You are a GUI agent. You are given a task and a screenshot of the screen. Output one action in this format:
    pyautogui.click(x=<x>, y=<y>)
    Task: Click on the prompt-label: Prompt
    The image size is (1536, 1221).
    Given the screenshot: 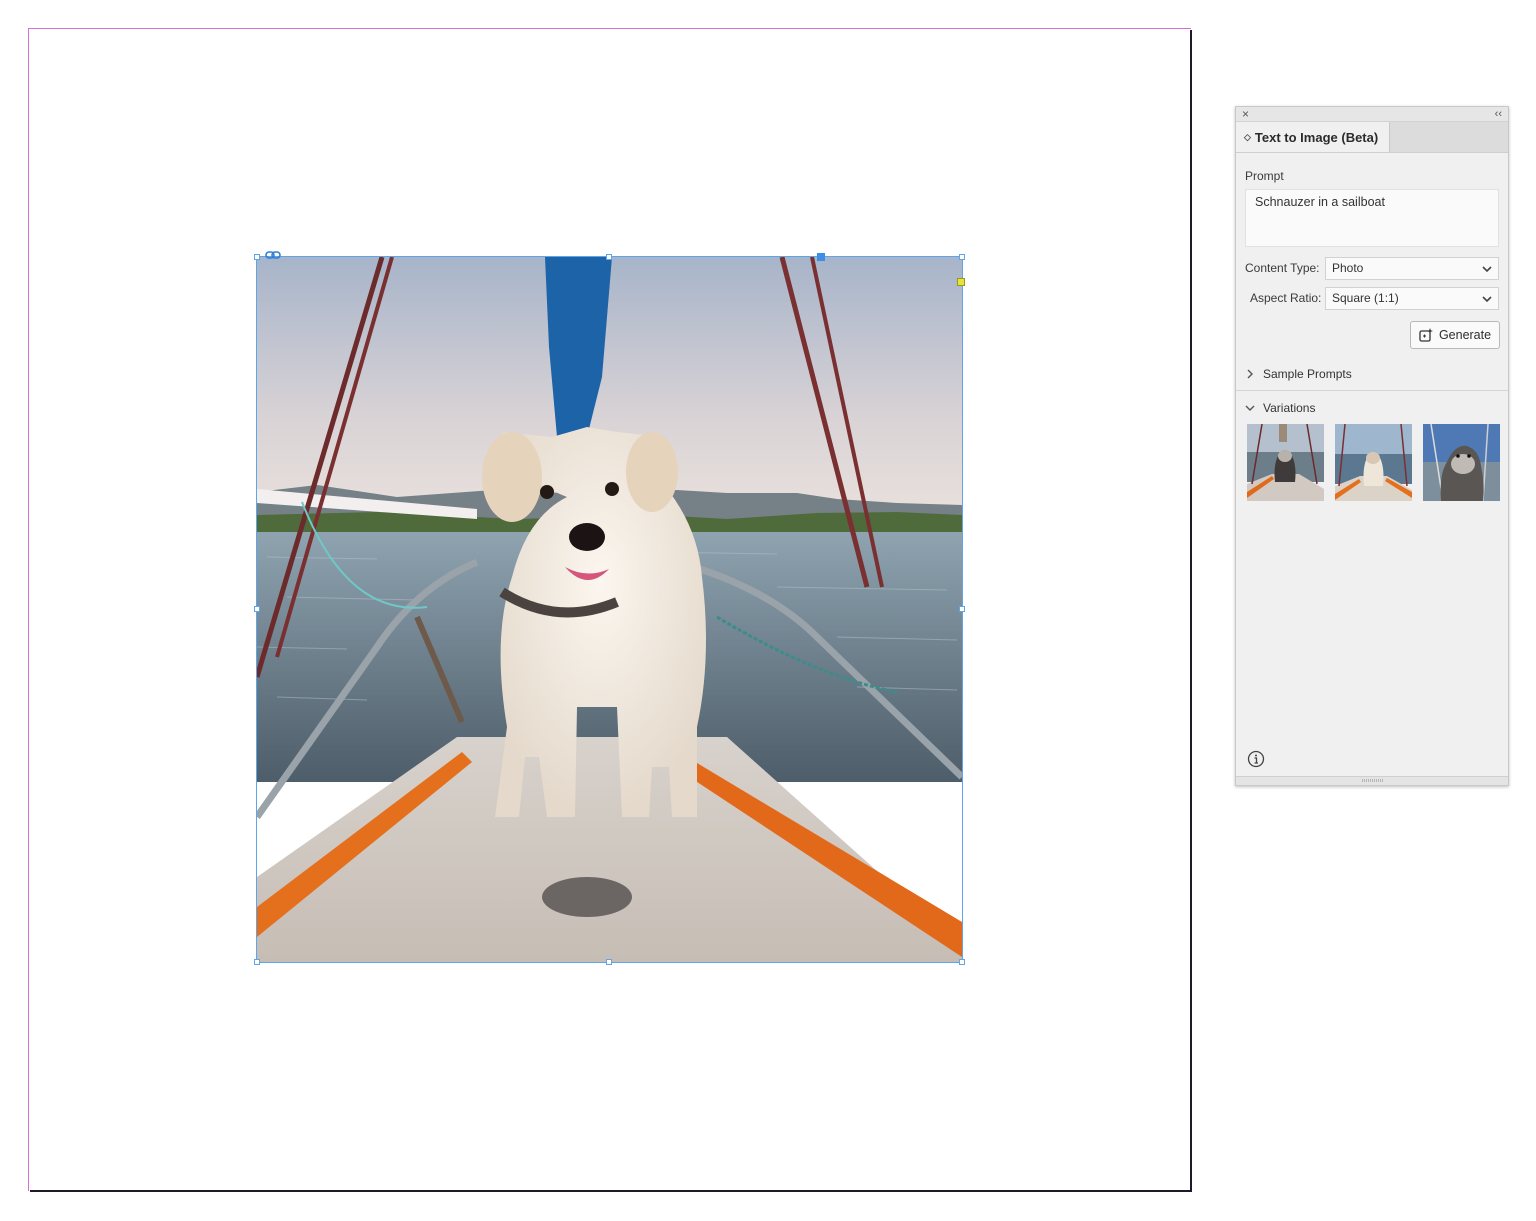 What is the action you would take?
    pyautogui.click(x=1264, y=176)
    